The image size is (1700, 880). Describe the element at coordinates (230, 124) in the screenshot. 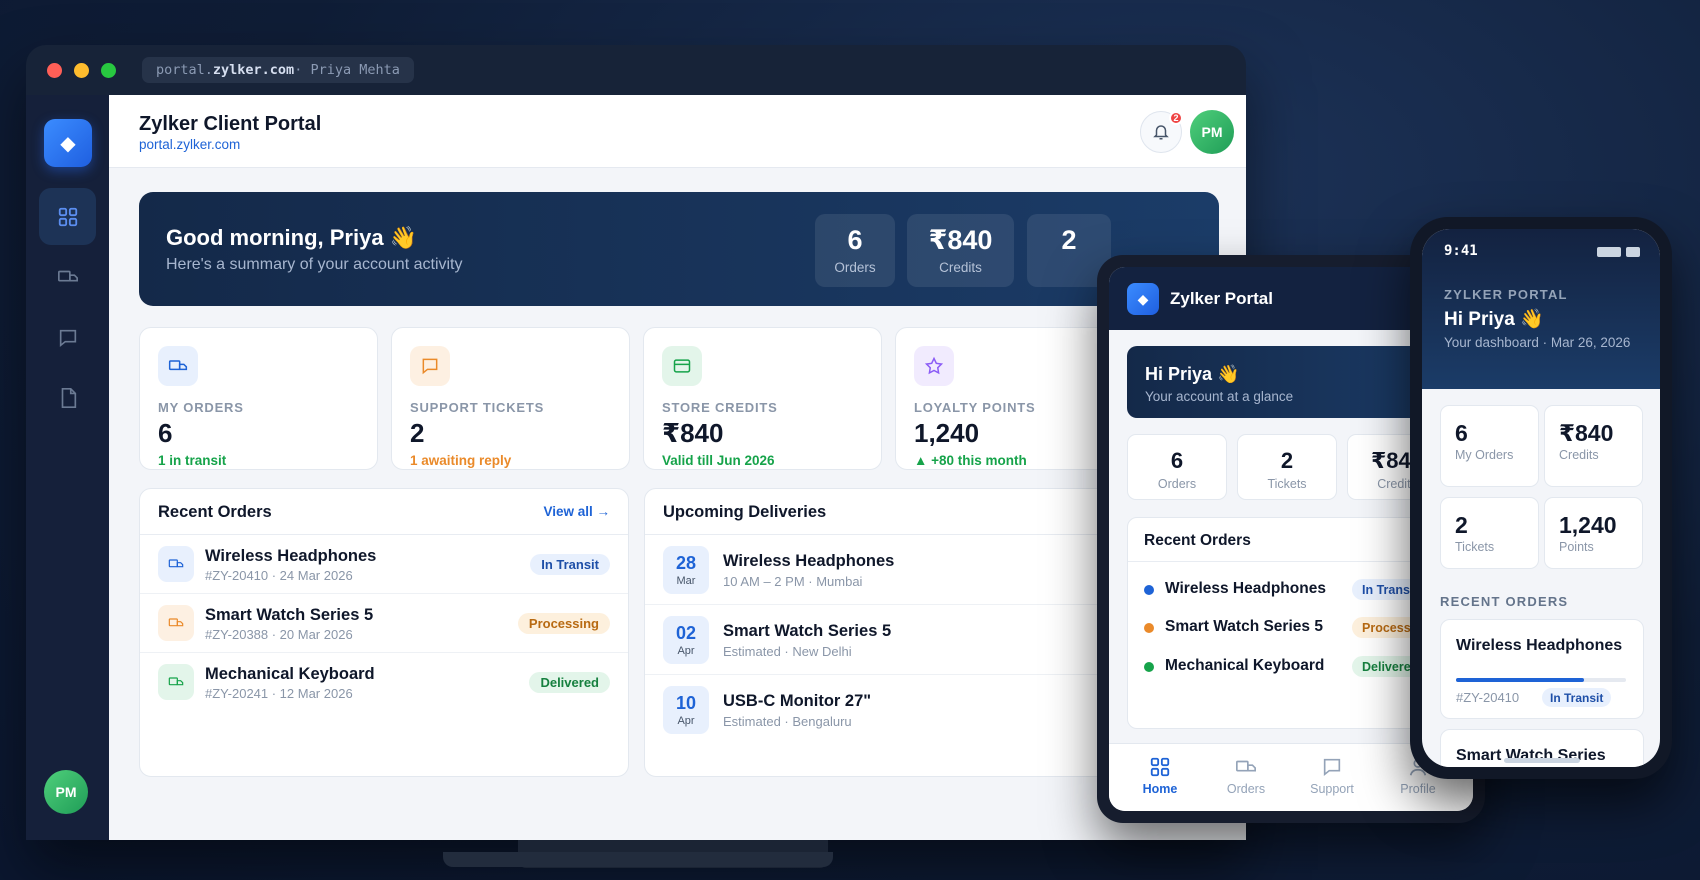

I see `page-title: Zylker Client Portal` at that location.